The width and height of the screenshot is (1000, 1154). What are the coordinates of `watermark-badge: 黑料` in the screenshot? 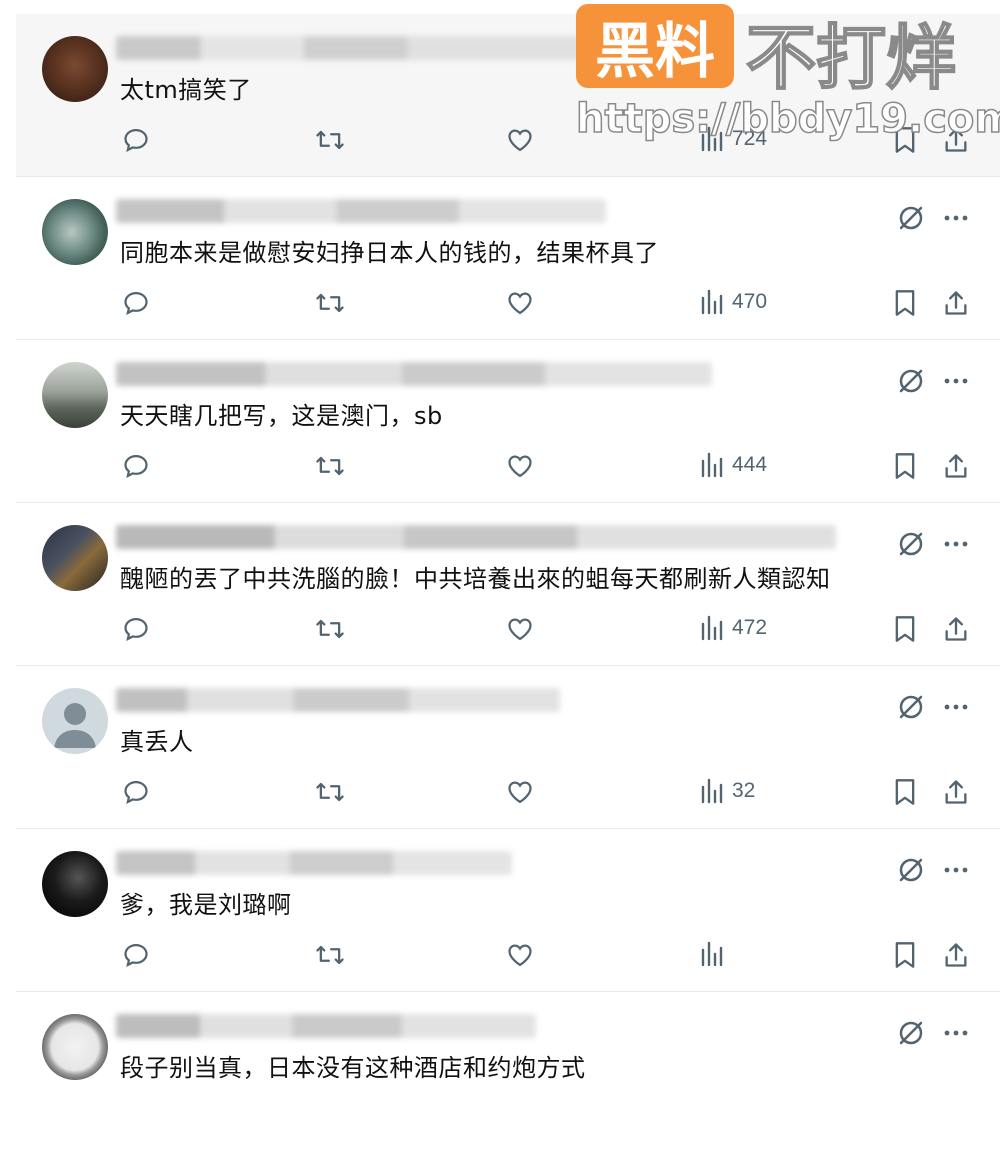 It's located at (655, 46).